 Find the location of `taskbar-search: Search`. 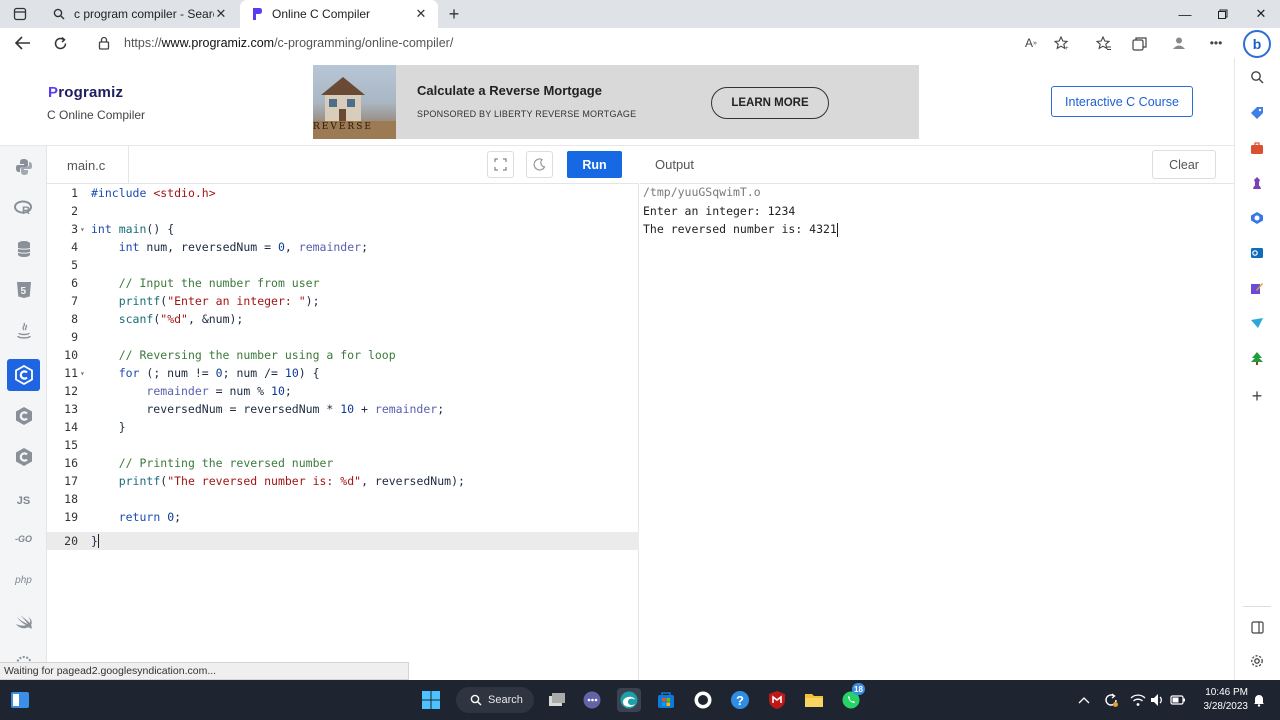

taskbar-search: Search is located at coordinates (495, 700).